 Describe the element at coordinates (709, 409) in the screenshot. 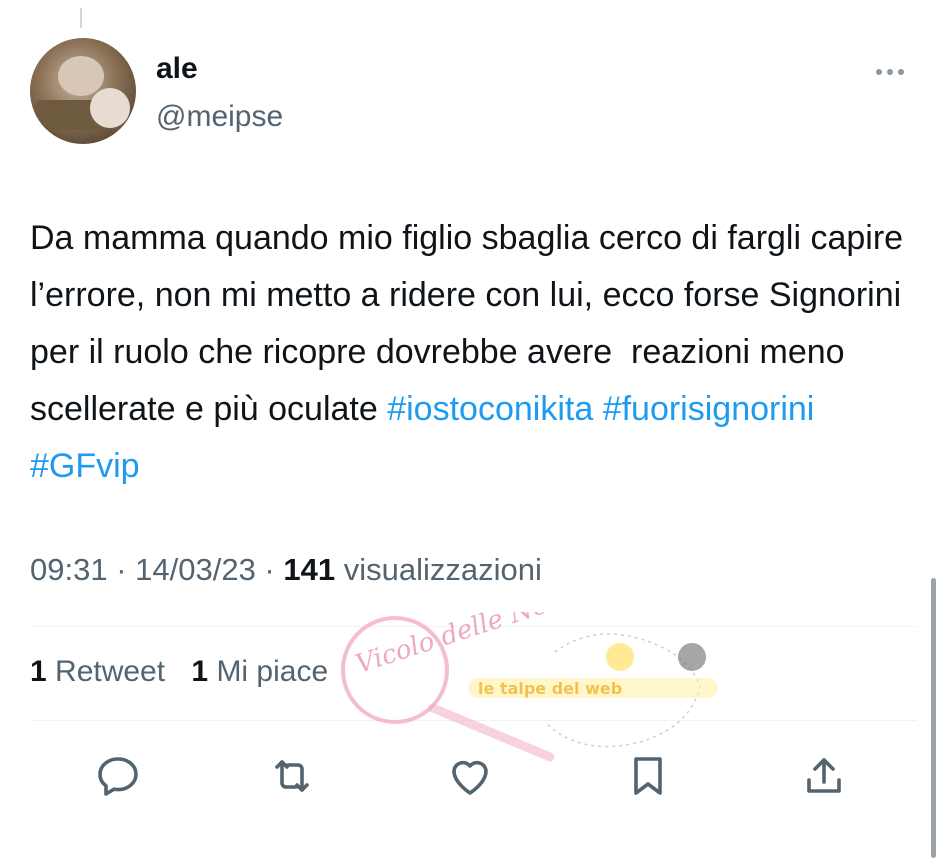

I see `hashtag-link: #fuorisignorini` at that location.